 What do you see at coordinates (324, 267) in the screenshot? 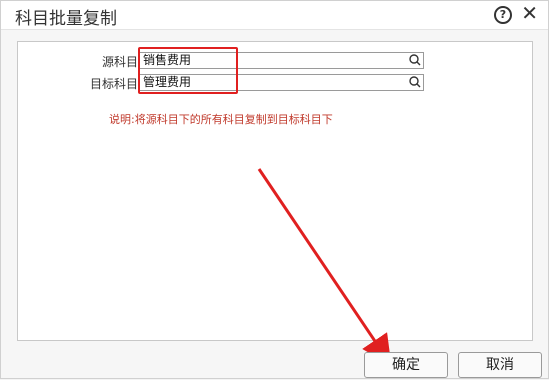
I see `annotation-arrow` at bounding box center [324, 267].